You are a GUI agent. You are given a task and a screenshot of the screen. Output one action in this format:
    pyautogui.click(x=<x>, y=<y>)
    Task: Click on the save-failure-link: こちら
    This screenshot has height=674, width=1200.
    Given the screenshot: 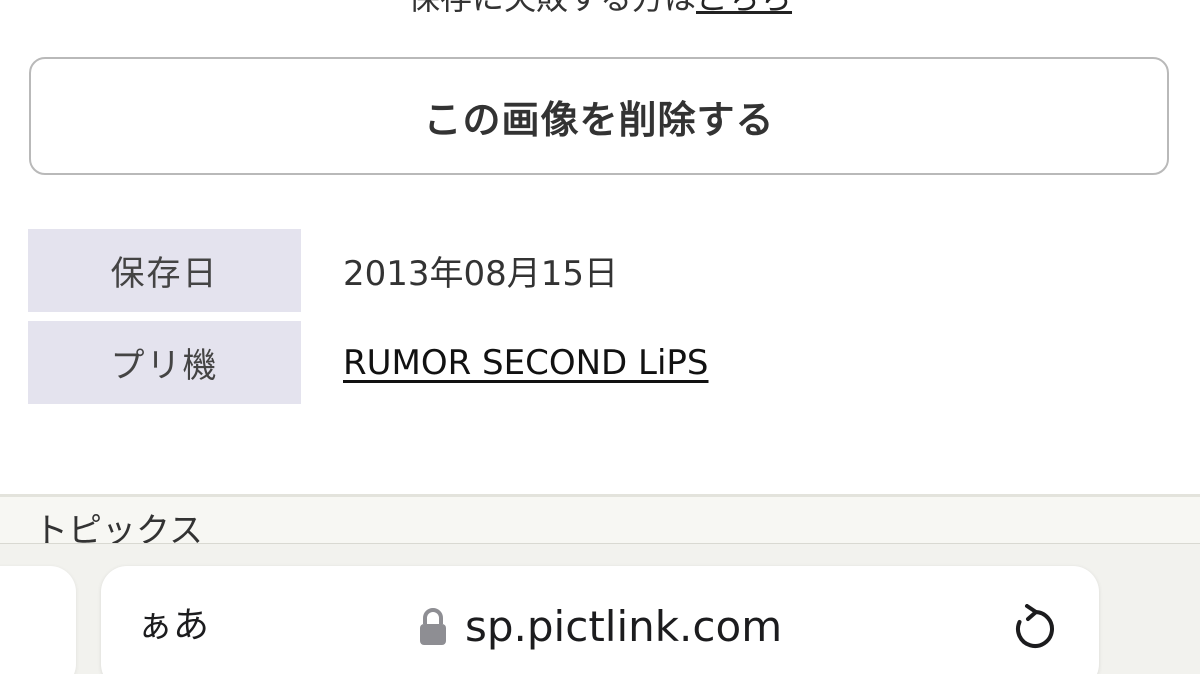 What is the action you would take?
    pyautogui.click(x=744, y=8)
    